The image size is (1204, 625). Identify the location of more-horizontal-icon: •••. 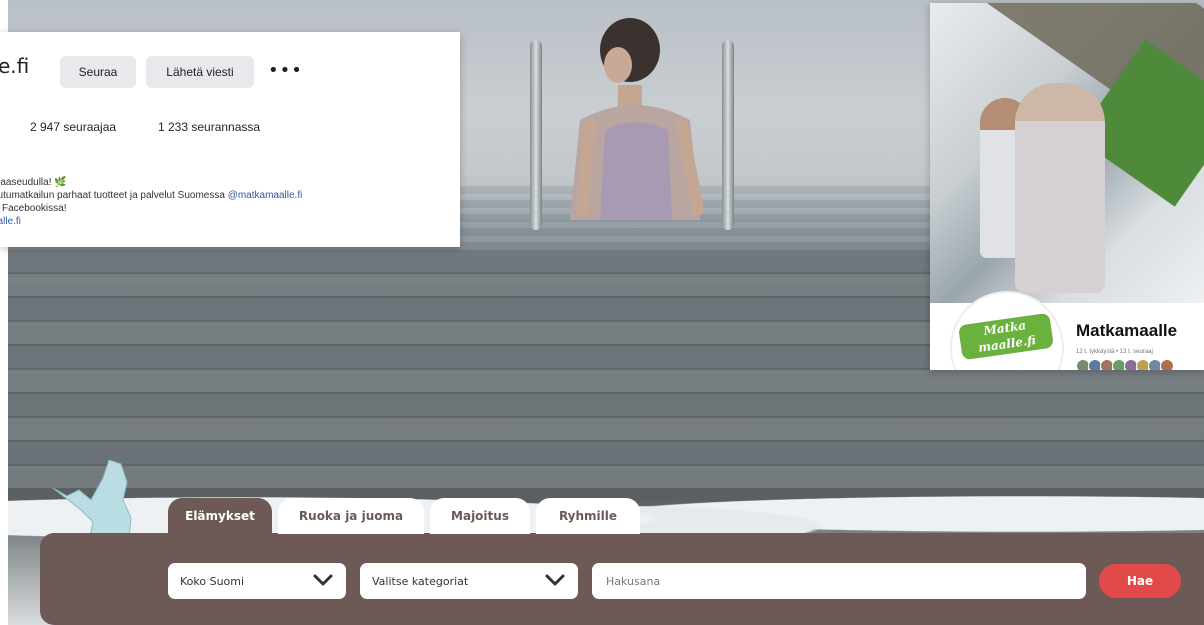
(285, 70).